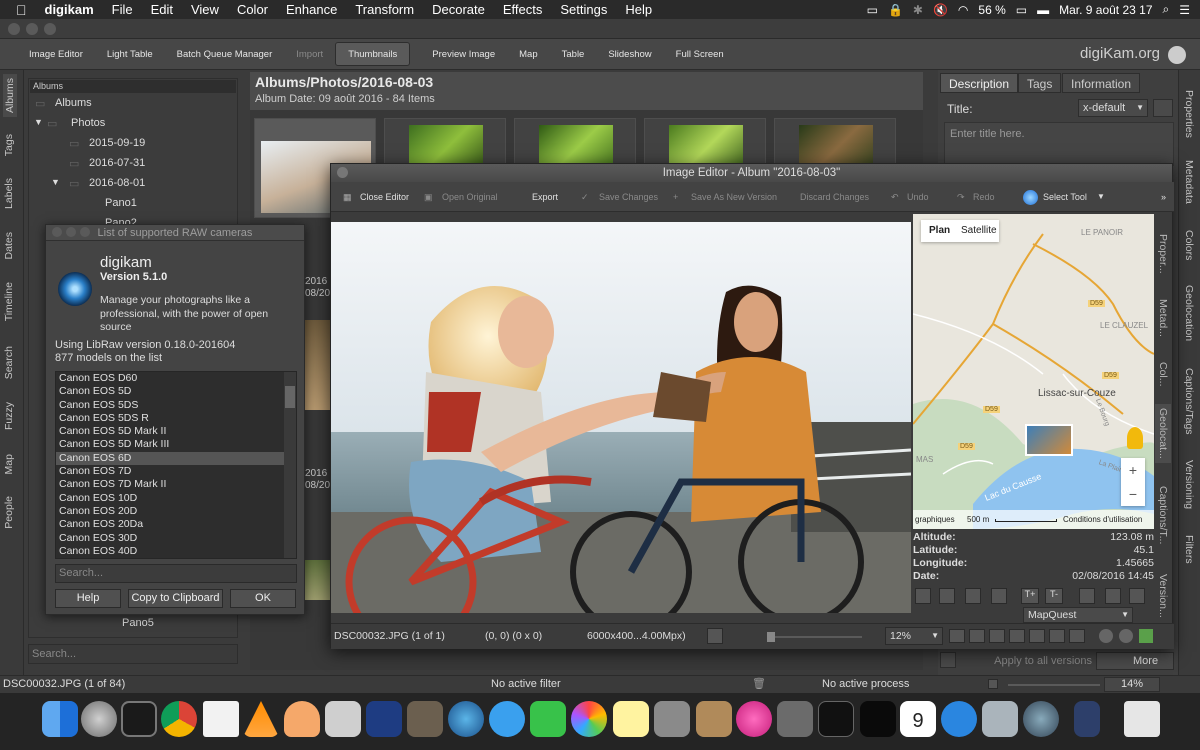 The width and height of the screenshot is (1200, 750). What do you see at coordinates (311, 9) in the screenshot?
I see `menu-enhance: Enhance` at bounding box center [311, 9].